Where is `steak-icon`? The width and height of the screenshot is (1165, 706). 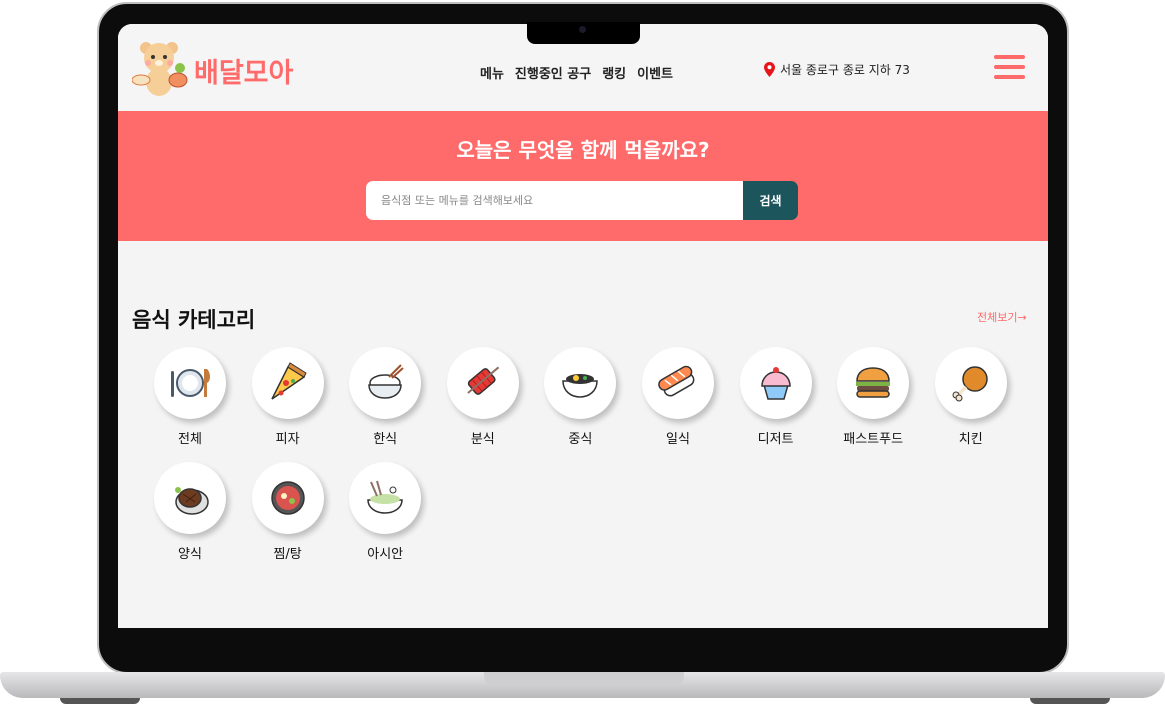 steak-icon is located at coordinates (192, 501).